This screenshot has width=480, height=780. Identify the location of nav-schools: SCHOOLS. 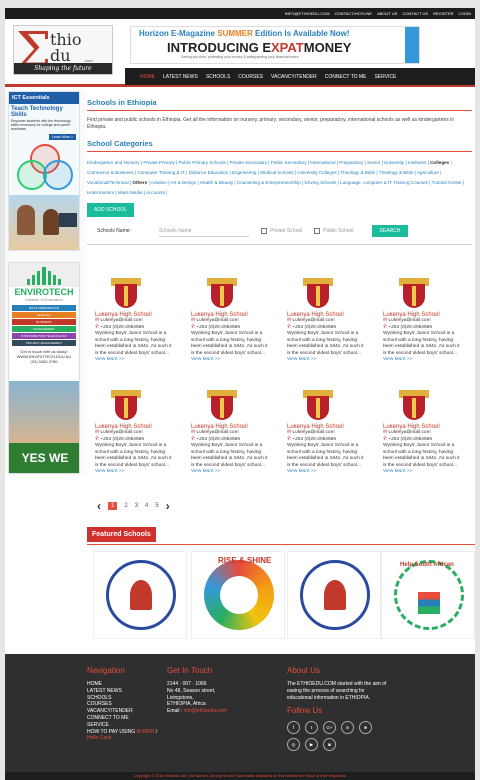
(218, 77).